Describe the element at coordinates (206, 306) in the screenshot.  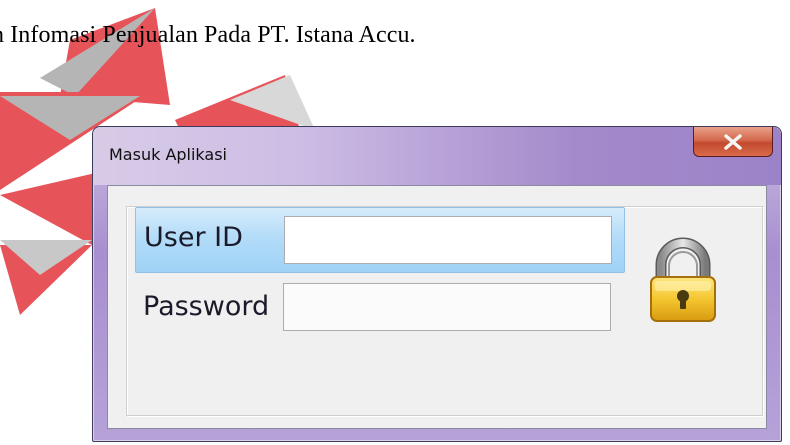
I see `password-label: Password` at that location.